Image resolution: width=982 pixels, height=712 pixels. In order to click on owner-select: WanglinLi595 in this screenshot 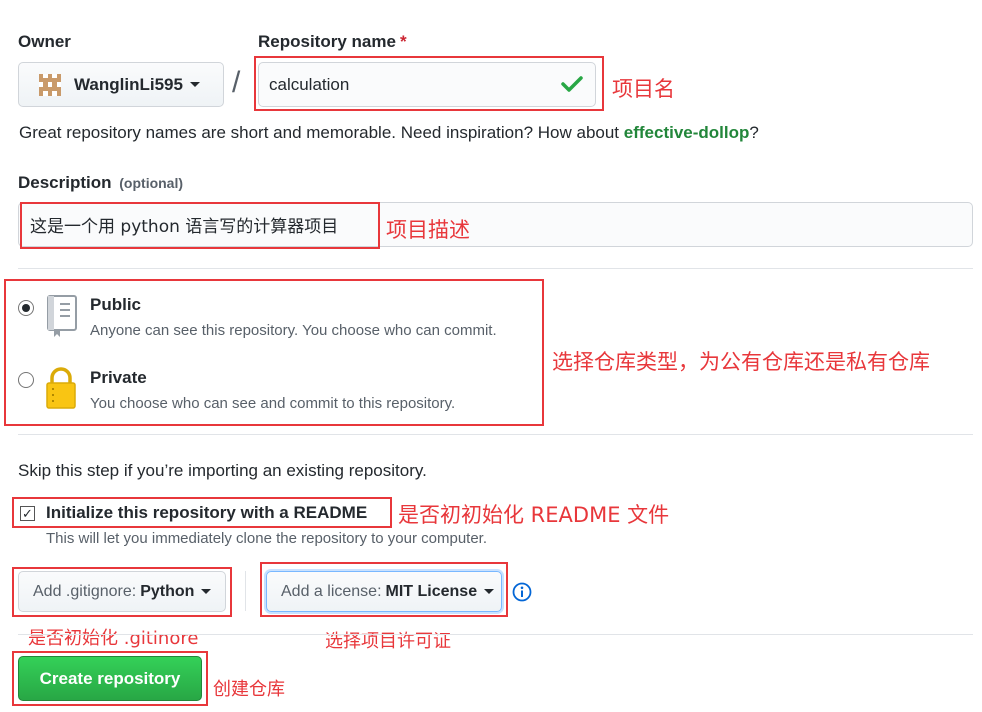, I will do `click(121, 84)`.